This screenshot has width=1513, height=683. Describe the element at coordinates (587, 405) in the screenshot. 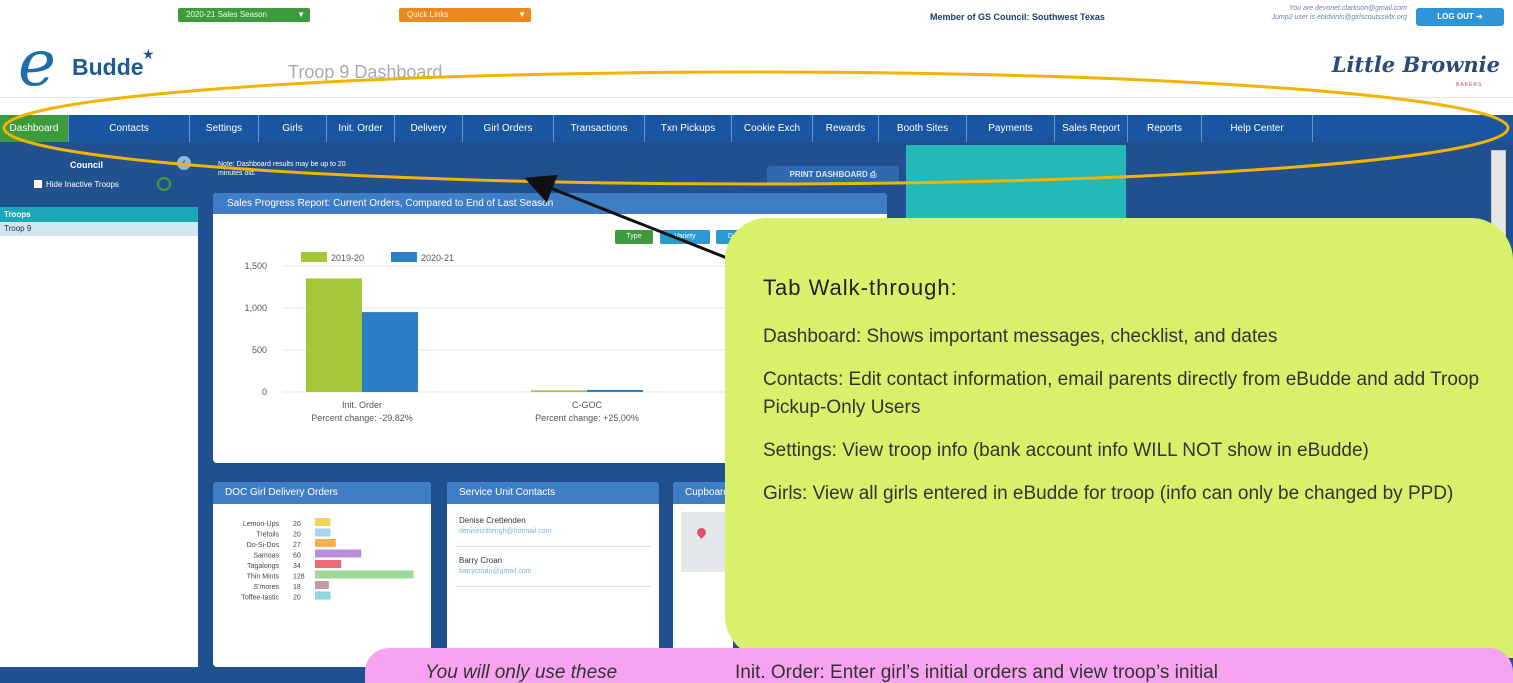

I see `x-tick-label: C-GOC` at that location.